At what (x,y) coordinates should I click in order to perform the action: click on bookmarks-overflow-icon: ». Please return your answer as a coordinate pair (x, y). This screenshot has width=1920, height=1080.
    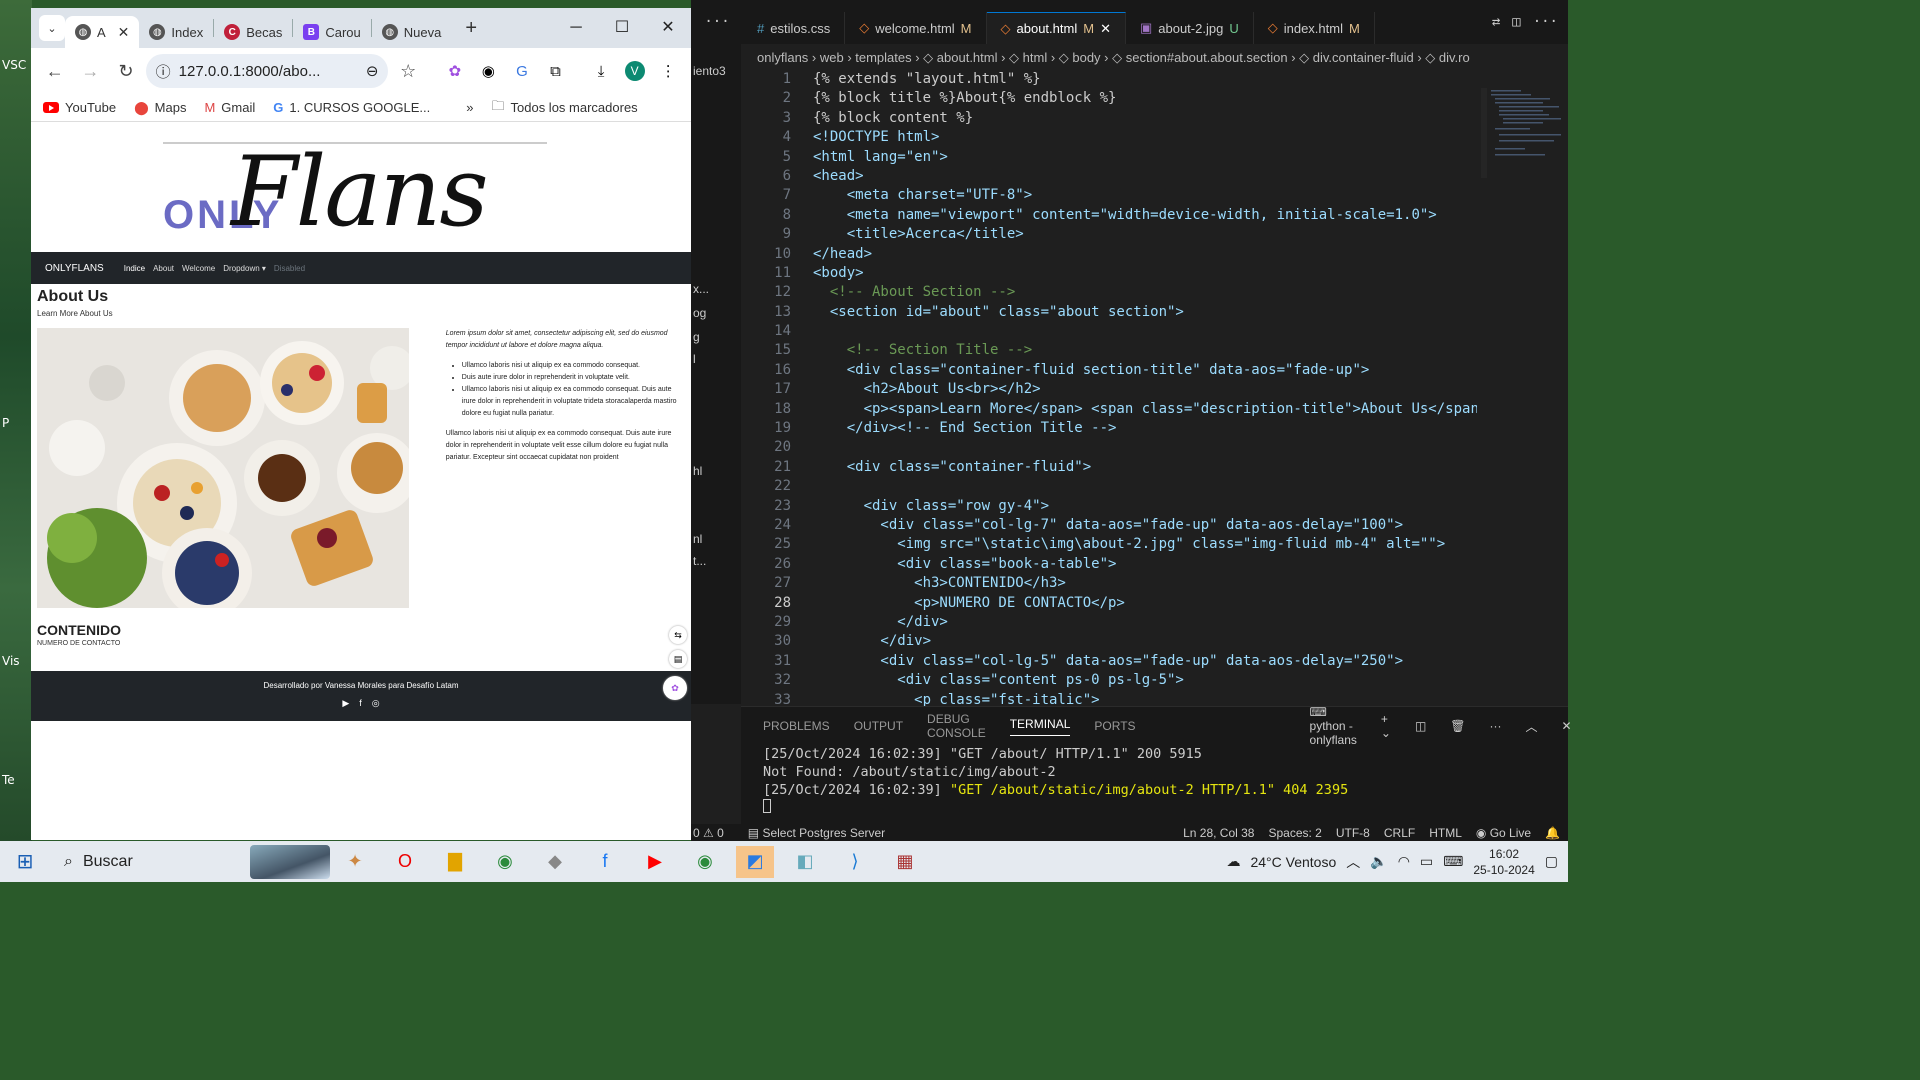
    Looking at the image, I should click on (469, 107).